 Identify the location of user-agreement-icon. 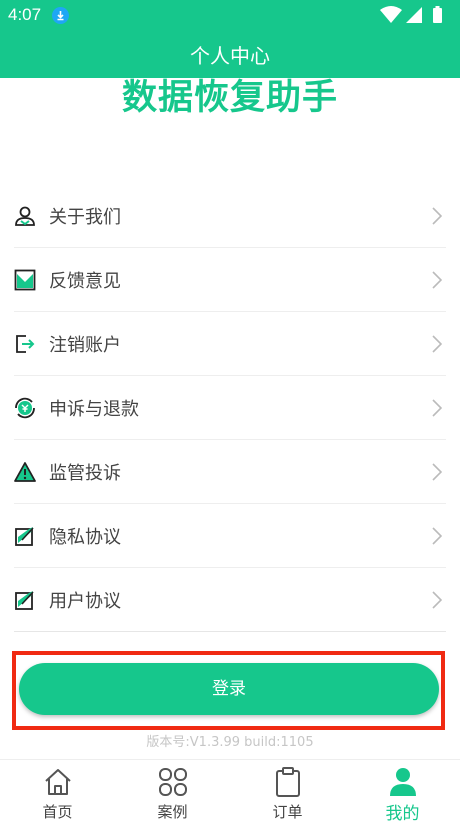
(24, 600).